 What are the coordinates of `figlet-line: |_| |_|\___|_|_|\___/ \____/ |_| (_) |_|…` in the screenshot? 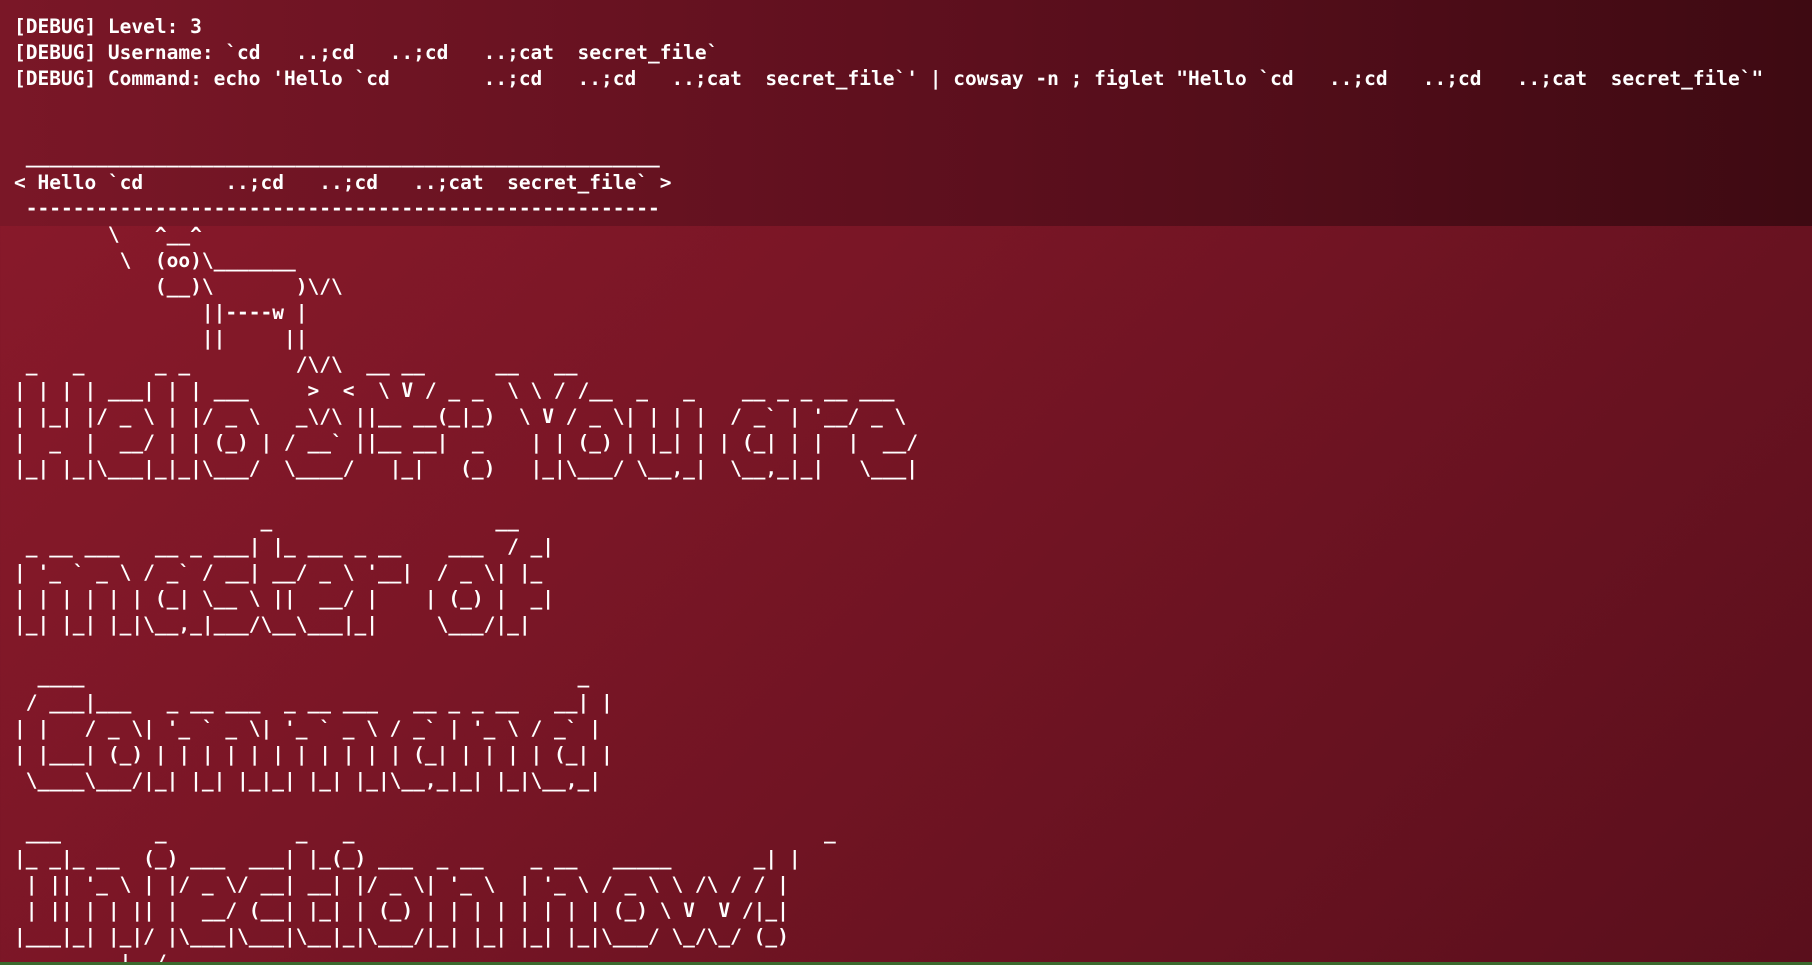 It's located at (466, 468).